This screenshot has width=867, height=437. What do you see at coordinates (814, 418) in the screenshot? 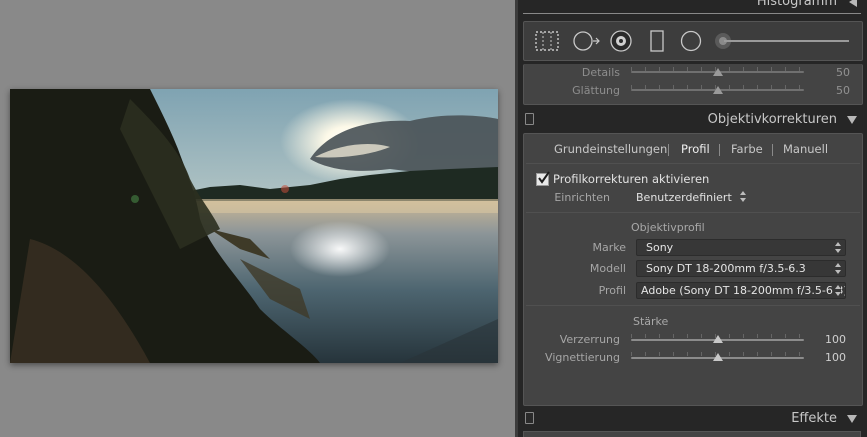
I see `effects-title: Effekte` at bounding box center [814, 418].